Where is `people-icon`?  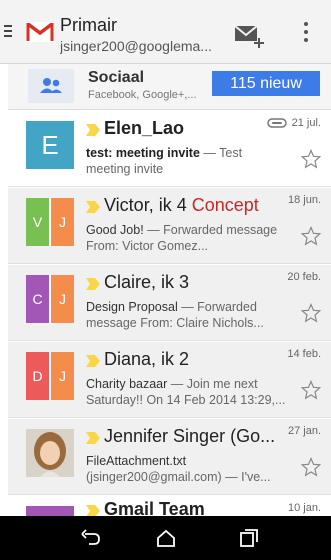
people-icon is located at coordinates (51, 86).